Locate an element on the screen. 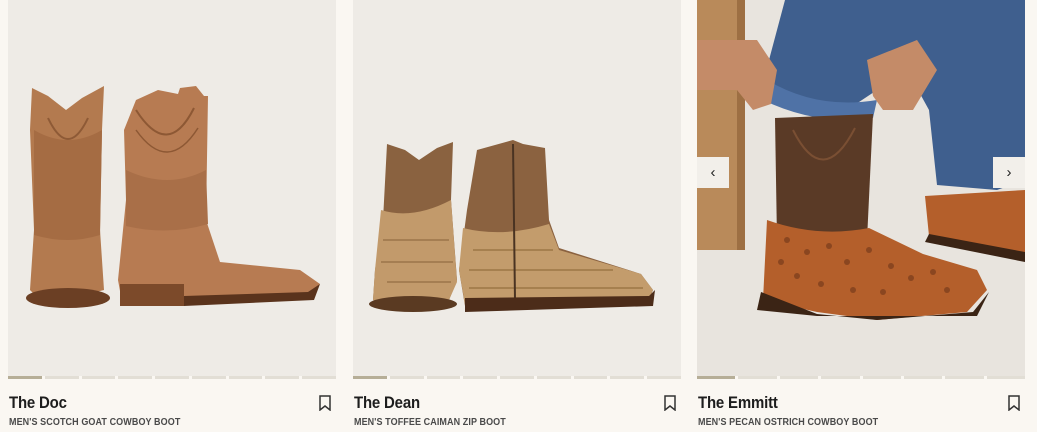  product-title: The Emmitt is located at coordinates (738, 403).